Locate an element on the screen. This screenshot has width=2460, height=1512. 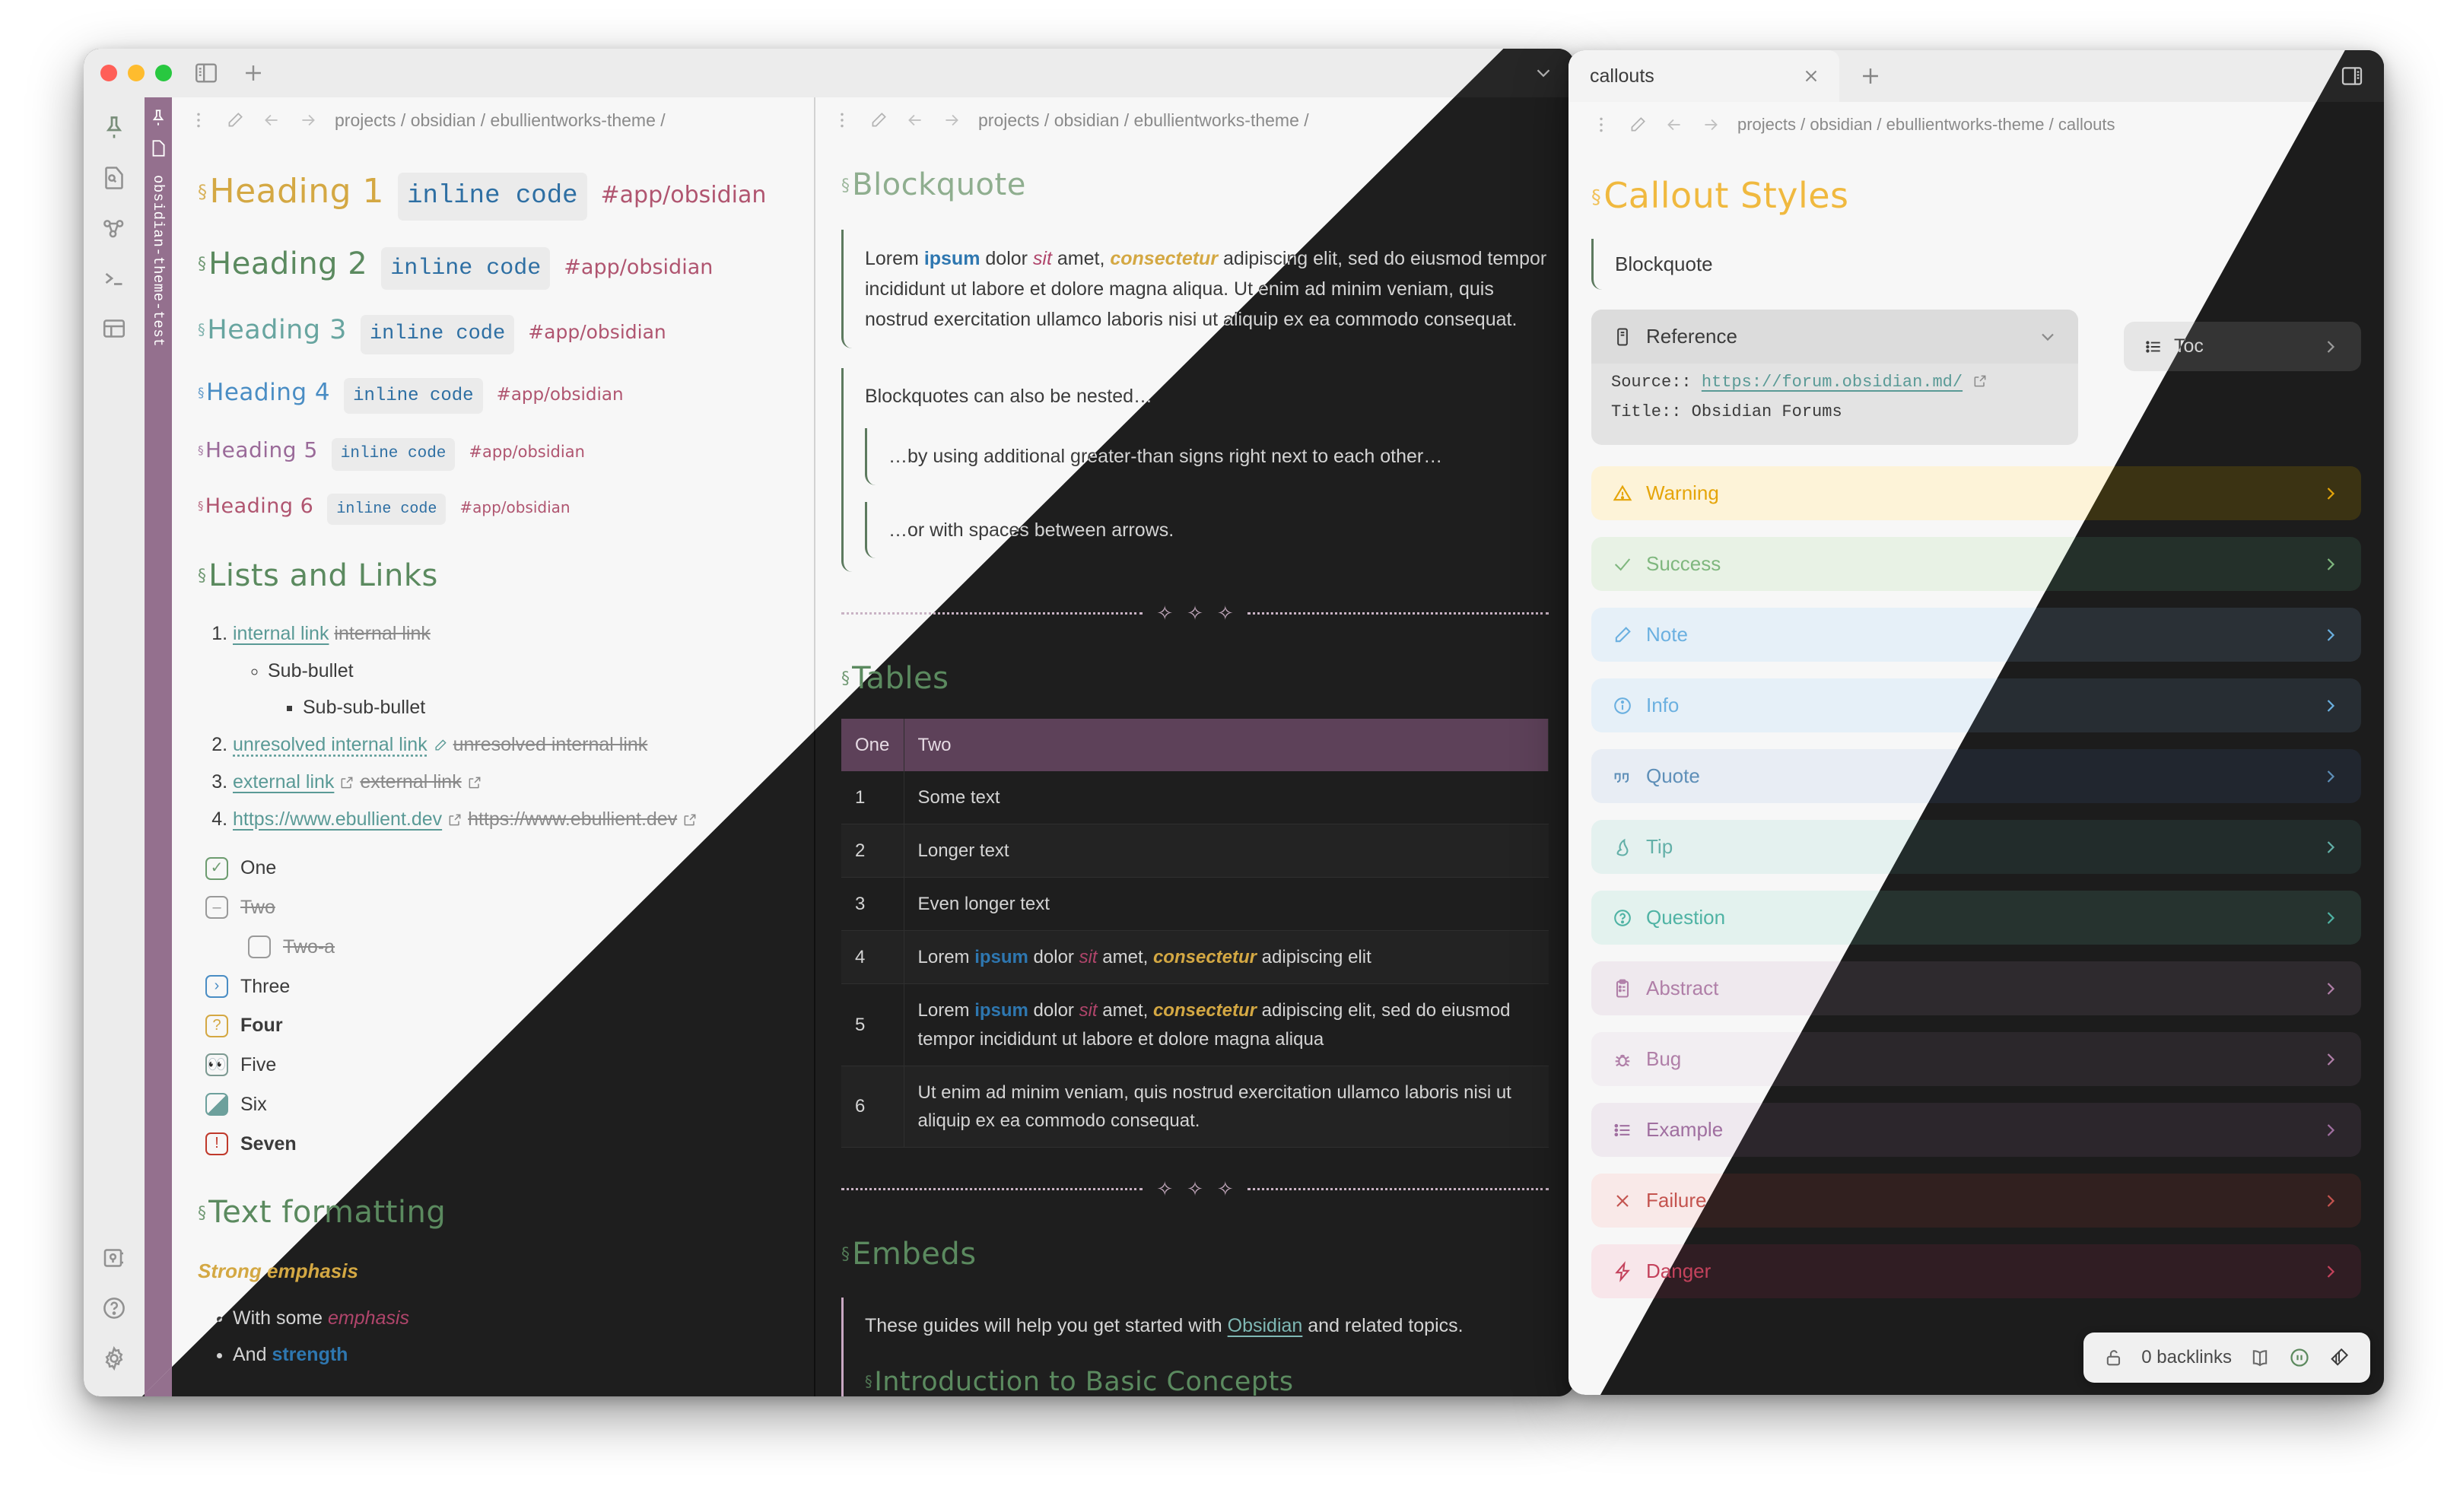
callout-header: Reference is located at coordinates (1835, 337).